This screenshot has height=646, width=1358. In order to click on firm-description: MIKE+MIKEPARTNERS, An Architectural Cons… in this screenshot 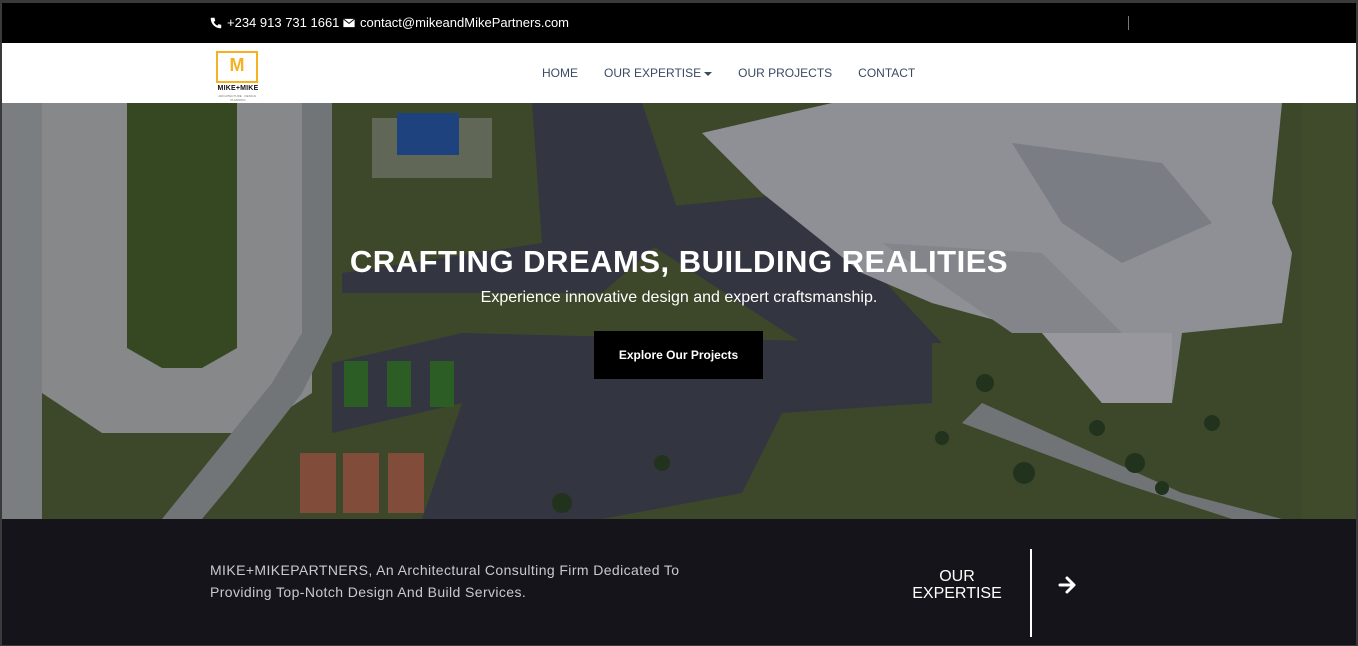, I will do `click(445, 581)`.